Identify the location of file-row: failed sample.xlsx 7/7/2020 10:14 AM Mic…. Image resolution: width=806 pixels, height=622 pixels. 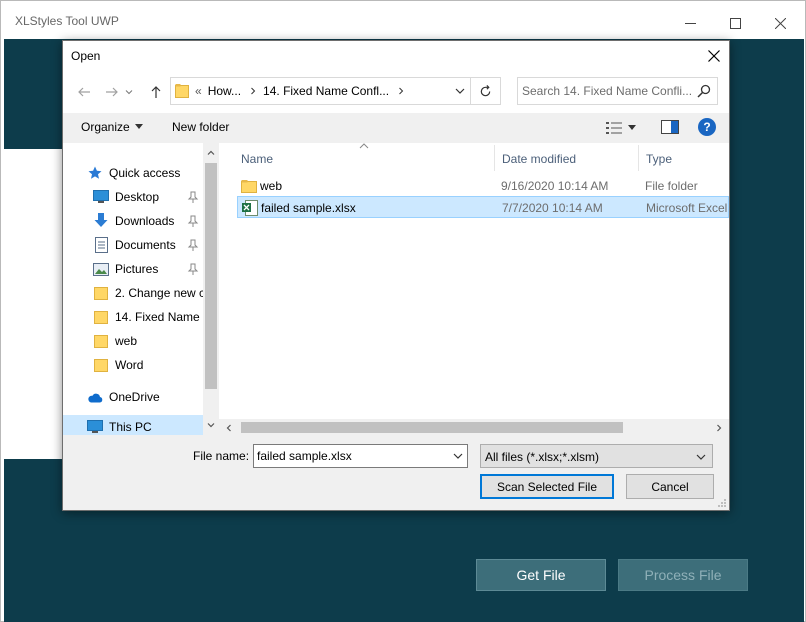
(483, 207).